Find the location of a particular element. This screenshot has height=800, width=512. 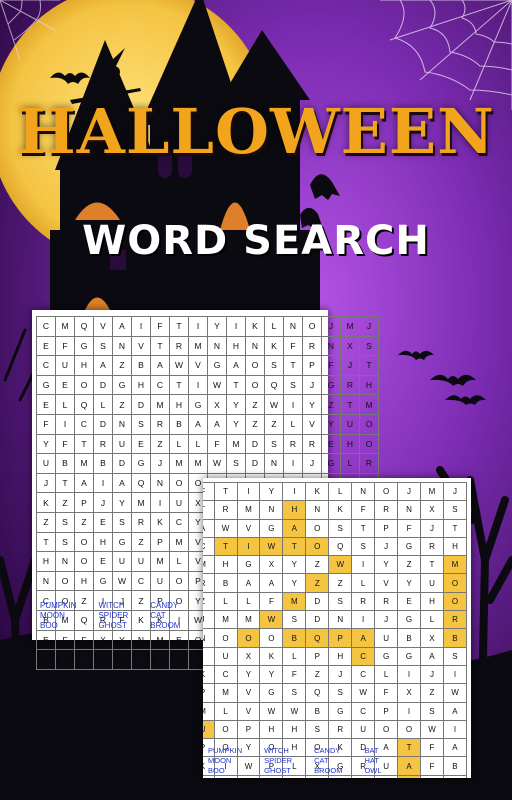

letter-cell: V is located at coordinates (141, 346).